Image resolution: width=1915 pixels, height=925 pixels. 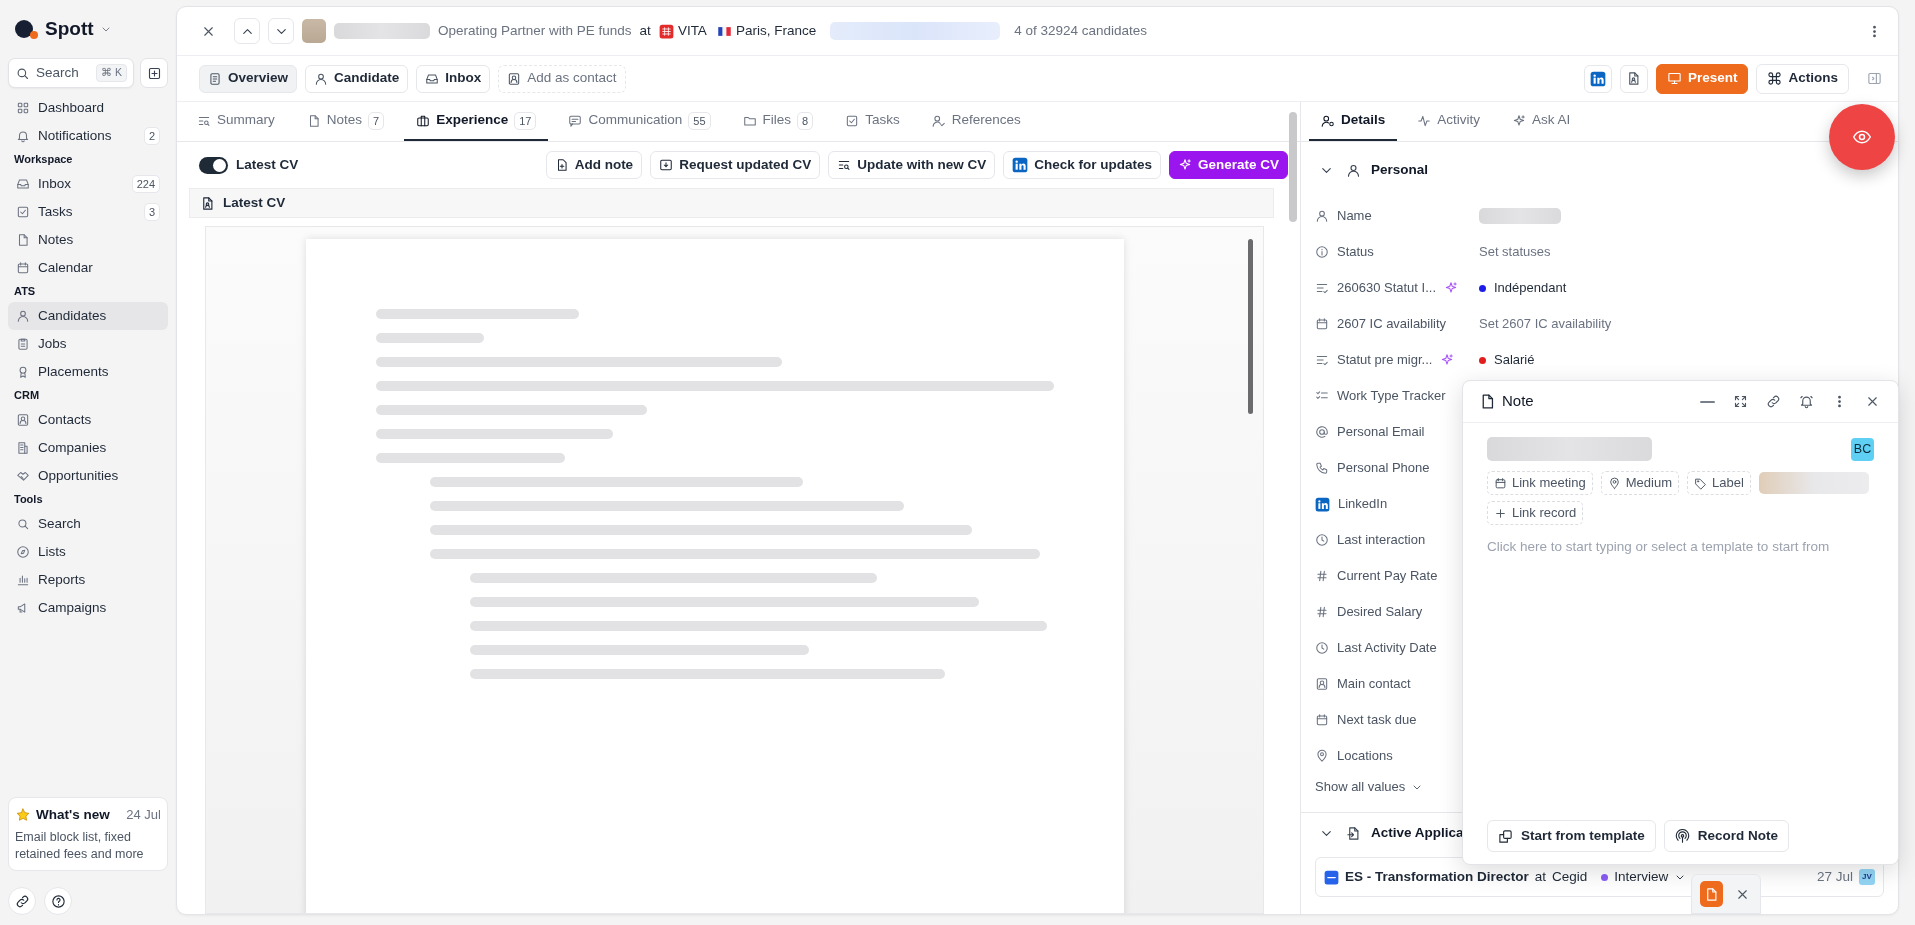 I want to click on company-name: Cegid, so click(x=1570, y=876).